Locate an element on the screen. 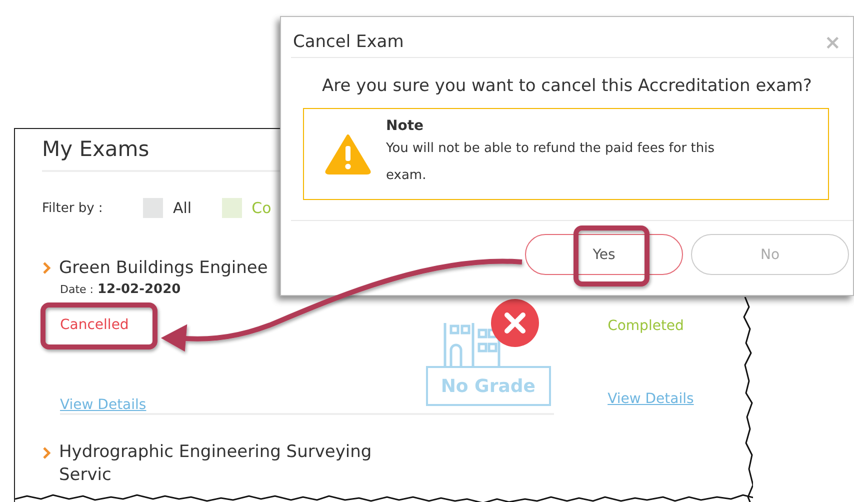 Image resolution: width=854 pixels, height=502 pixels. dialog-button: No is located at coordinates (770, 254).